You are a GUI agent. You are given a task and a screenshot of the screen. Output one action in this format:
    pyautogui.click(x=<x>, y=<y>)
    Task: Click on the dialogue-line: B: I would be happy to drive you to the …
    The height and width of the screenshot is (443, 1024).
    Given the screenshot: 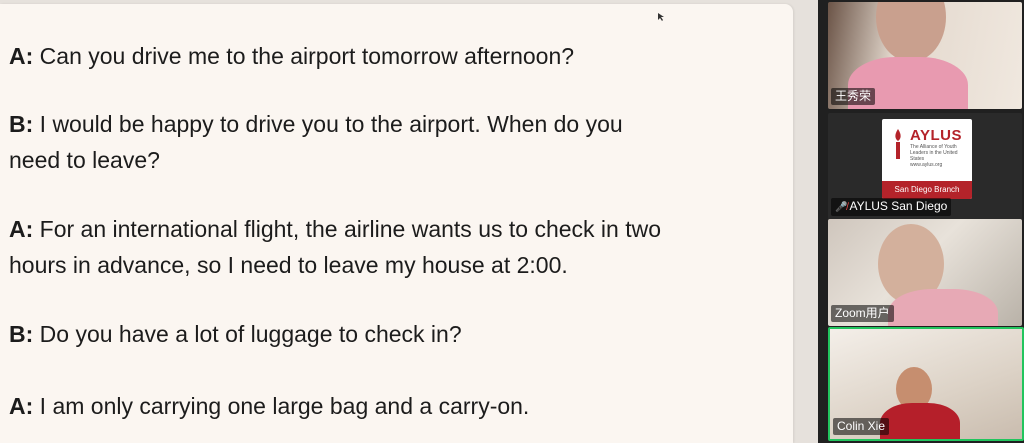 What is the action you would take?
    pyautogui.click(x=316, y=124)
    